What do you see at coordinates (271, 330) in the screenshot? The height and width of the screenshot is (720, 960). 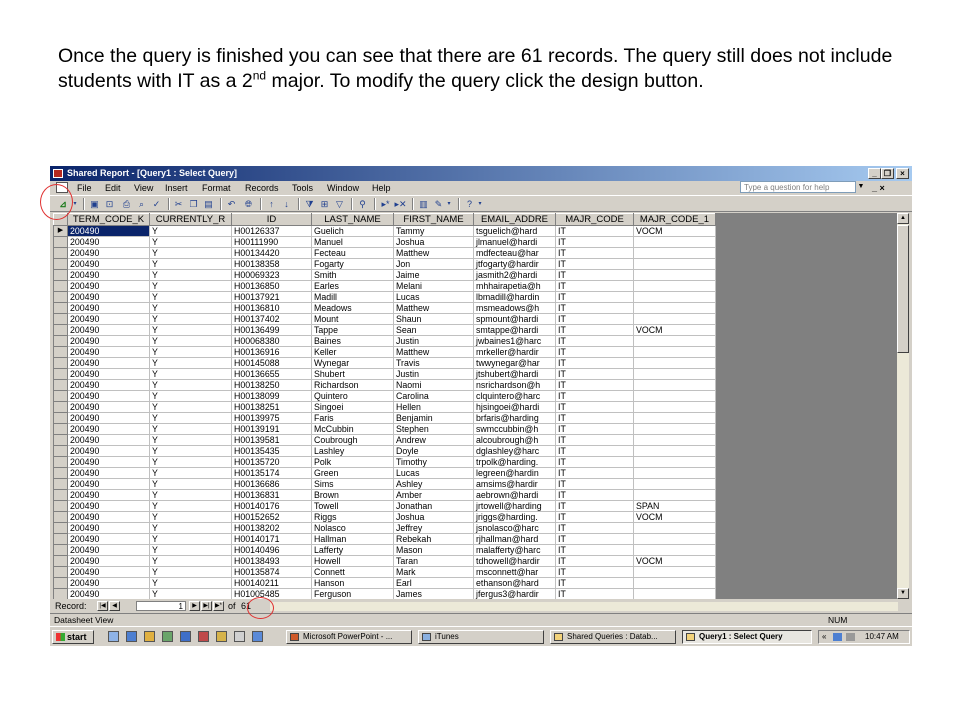 I see `table-cell: H00136499` at bounding box center [271, 330].